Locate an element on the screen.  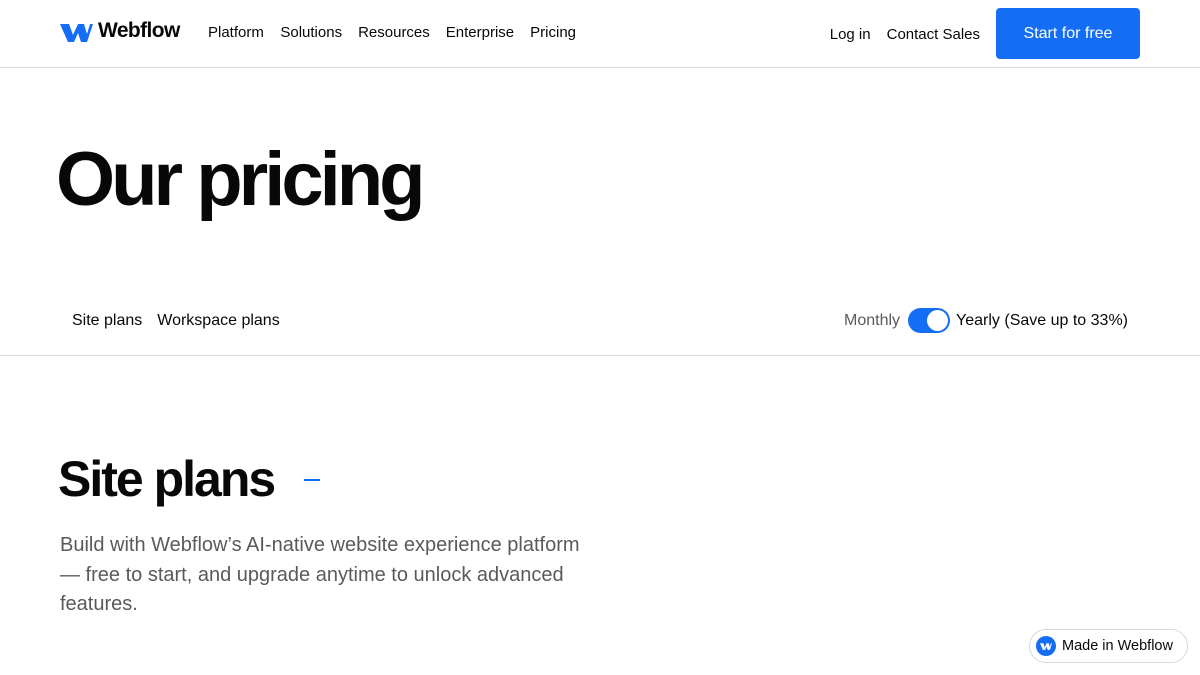
billing-period-switch: Monthly Yearly (Save up to 33%) is located at coordinates (986, 320).